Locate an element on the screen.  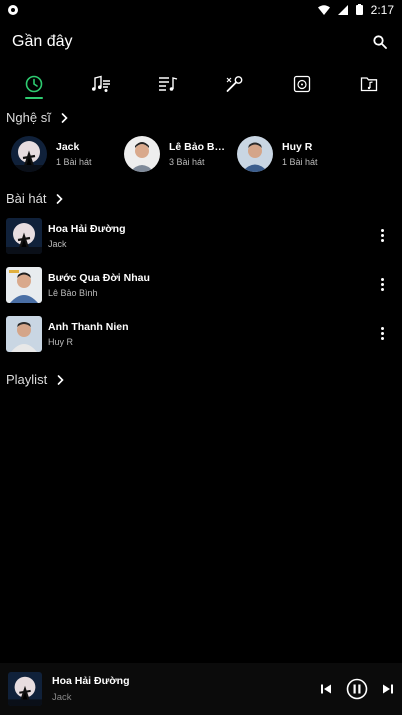
artist-item: Lê Bảo Bình 3 Bài hát is located at coordinates (170, 154).